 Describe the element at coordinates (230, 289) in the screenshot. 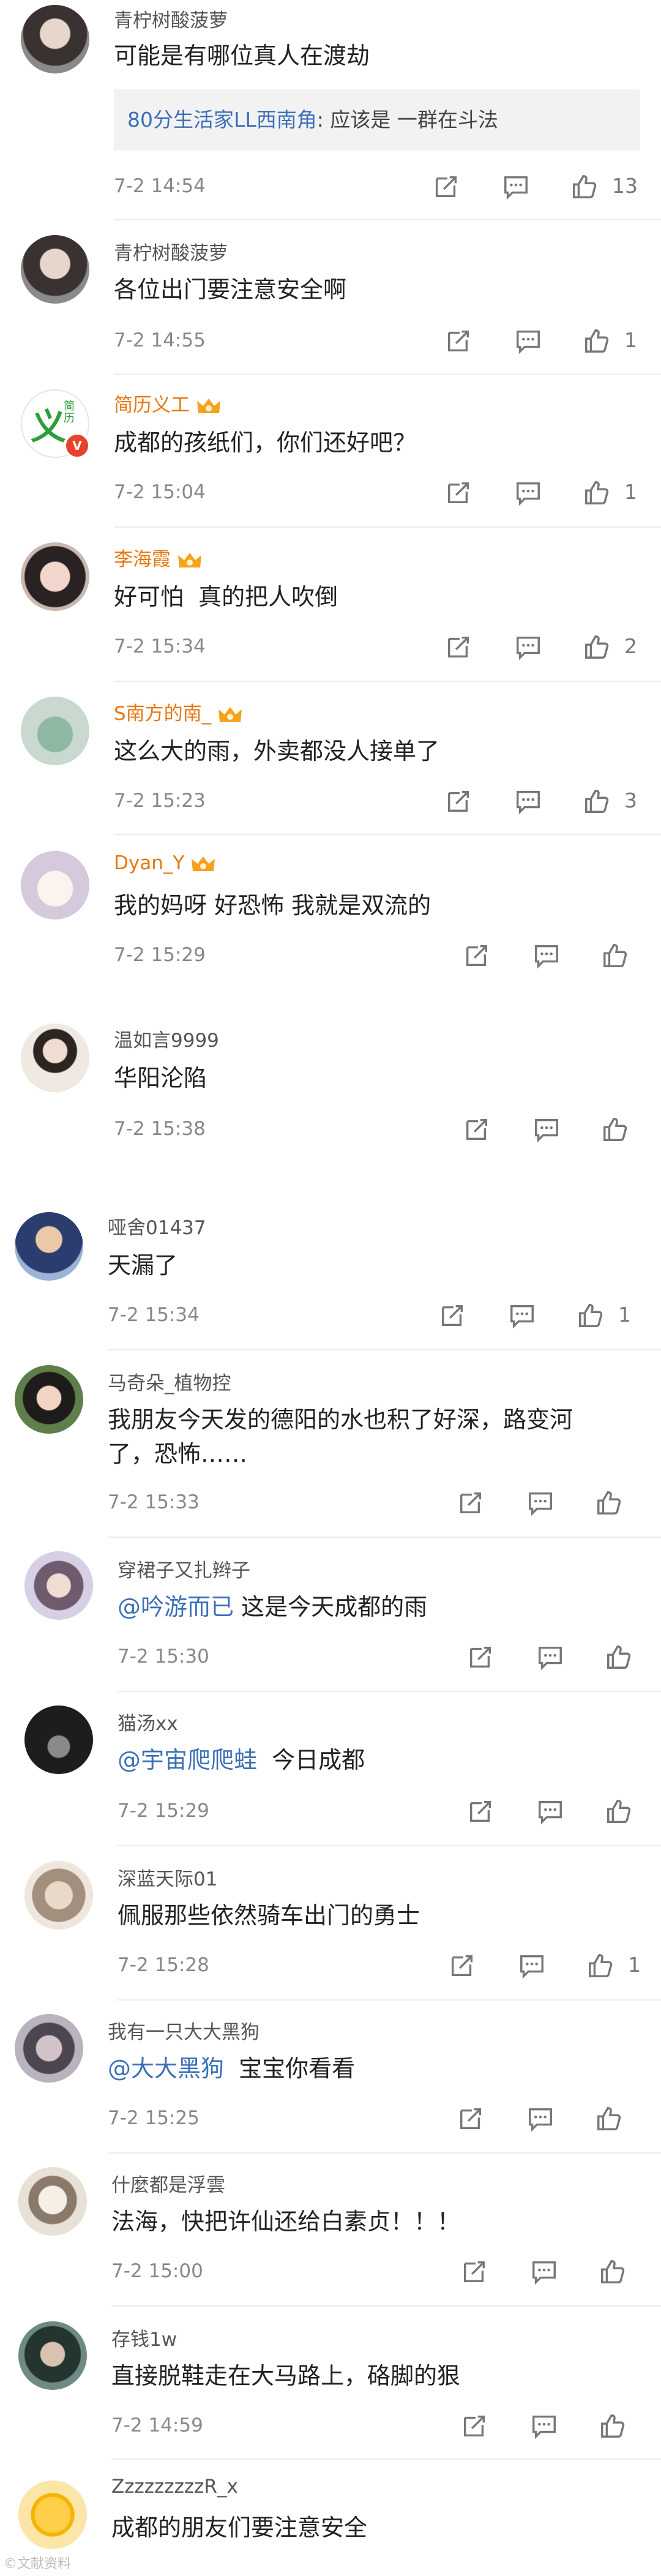

I see `comment-text: 各位出门要注意安全啊` at that location.